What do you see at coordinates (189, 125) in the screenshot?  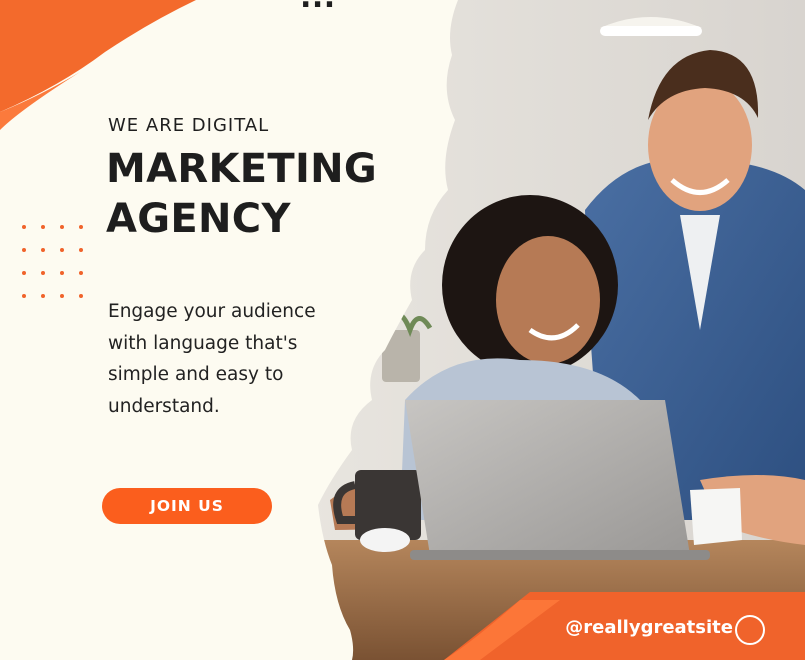 I see `eyebrow-text: WE ARE DIGITAL` at bounding box center [189, 125].